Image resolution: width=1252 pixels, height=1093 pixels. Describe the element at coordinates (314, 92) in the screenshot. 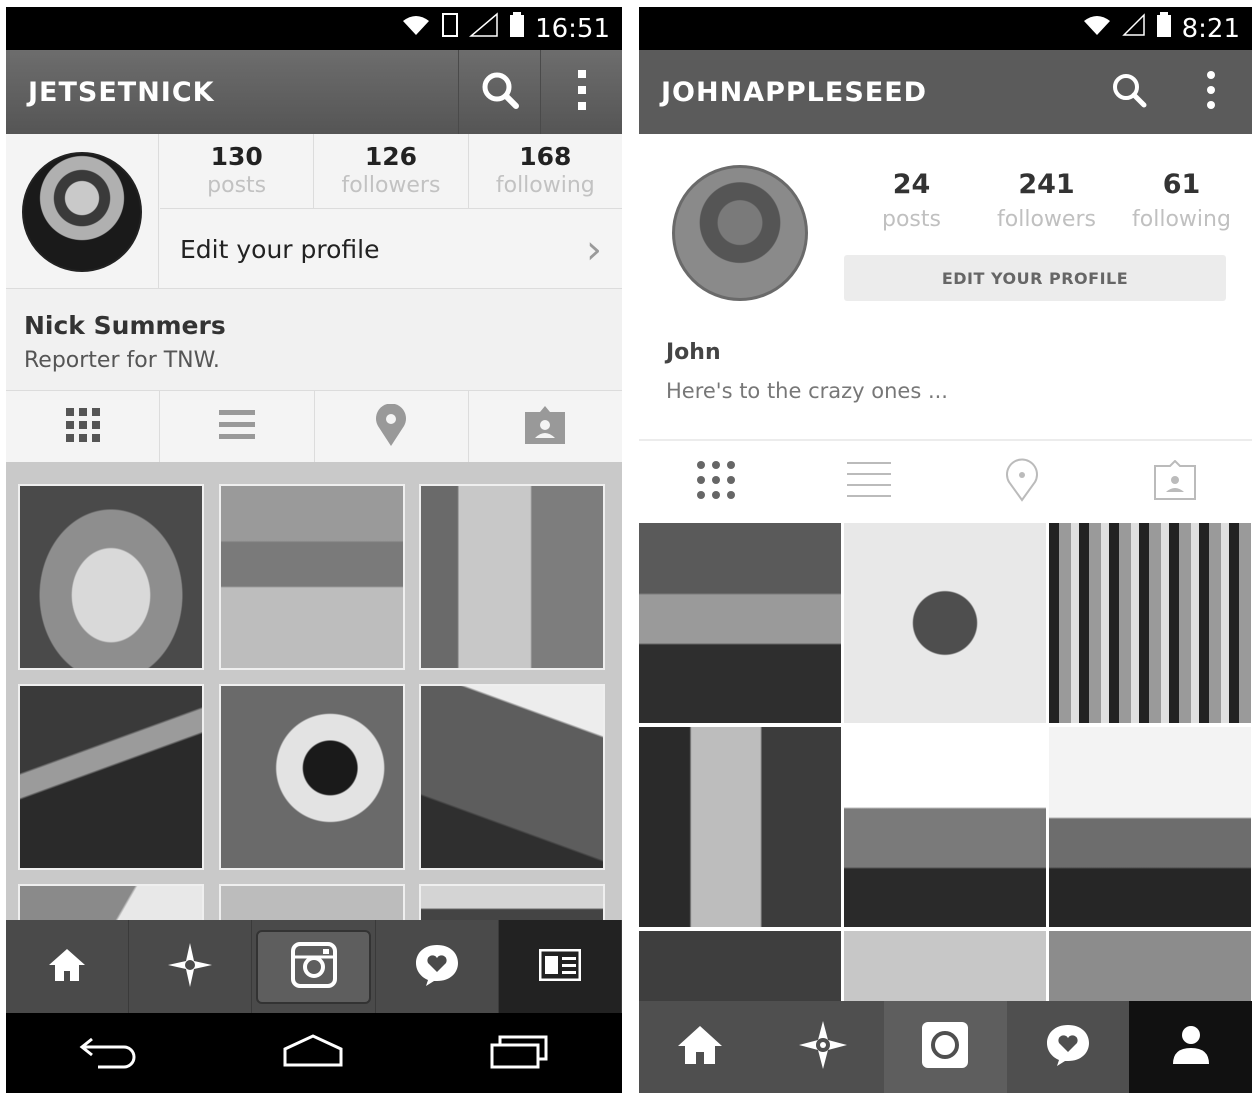

I see `app-bar: JETSETNICK` at that location.